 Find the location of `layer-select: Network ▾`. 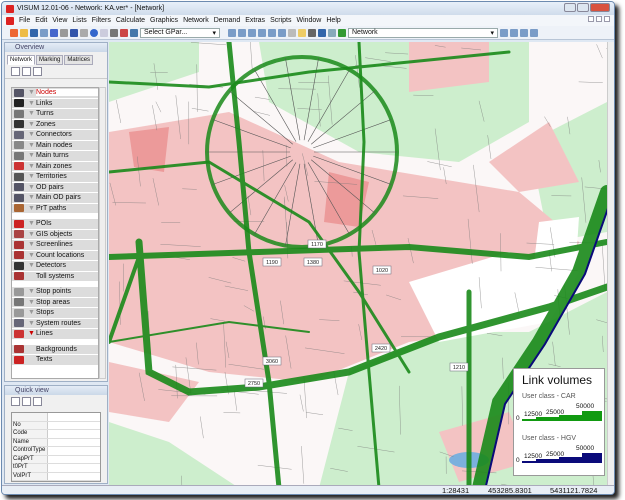

layer-select: Network ▾ is located at coordinates (423, 32).